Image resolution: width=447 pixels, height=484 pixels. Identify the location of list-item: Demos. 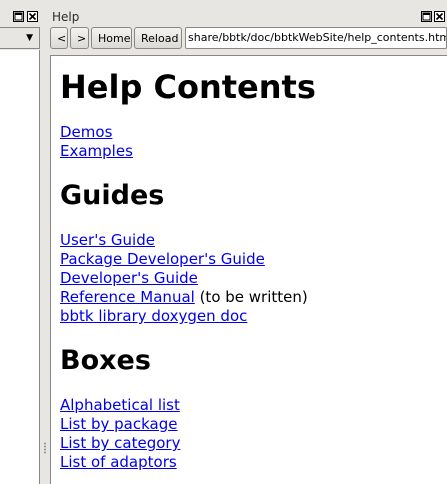
(86, 132).